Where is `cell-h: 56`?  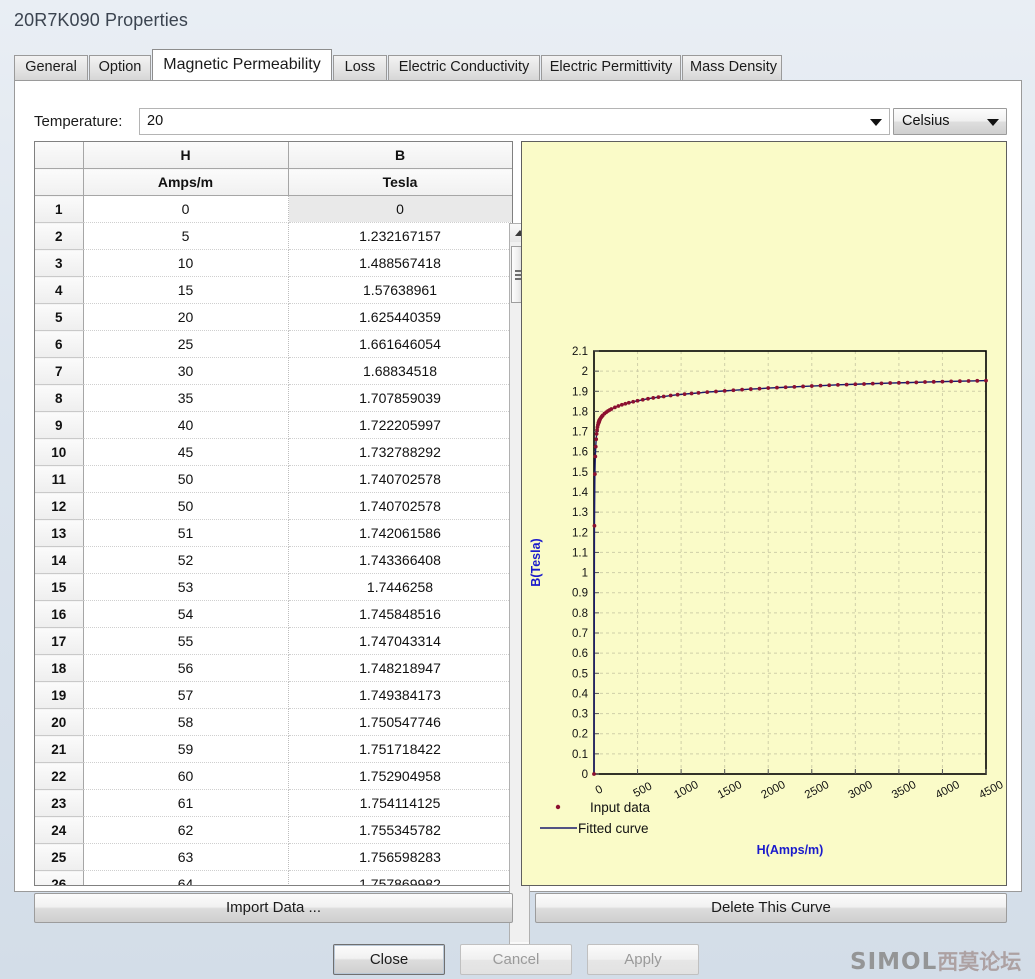
cell-h: 56 is located at coordinates (186, 668).